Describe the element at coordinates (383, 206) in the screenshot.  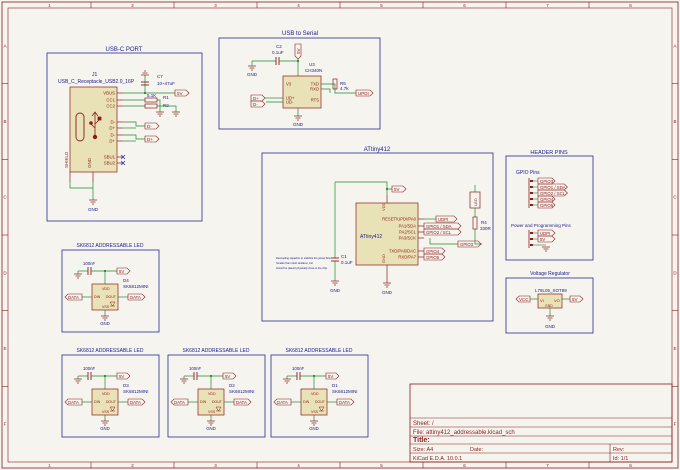
I see `attiny-vdd-pin: VDD` at that location.